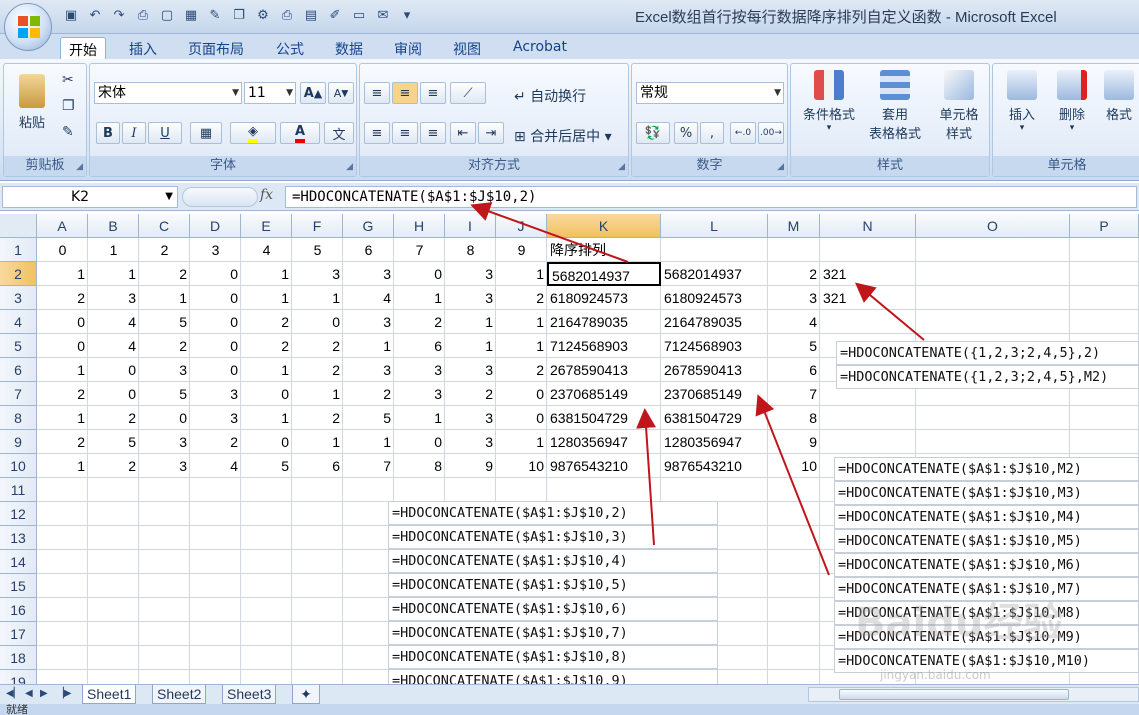 The width and height of the screenshot is (1139, 715). What do you see at coordinates (63, 693) in the screenshot?
I see `last-sheet-icon: ▕▶` at bounding box center [63, 693].